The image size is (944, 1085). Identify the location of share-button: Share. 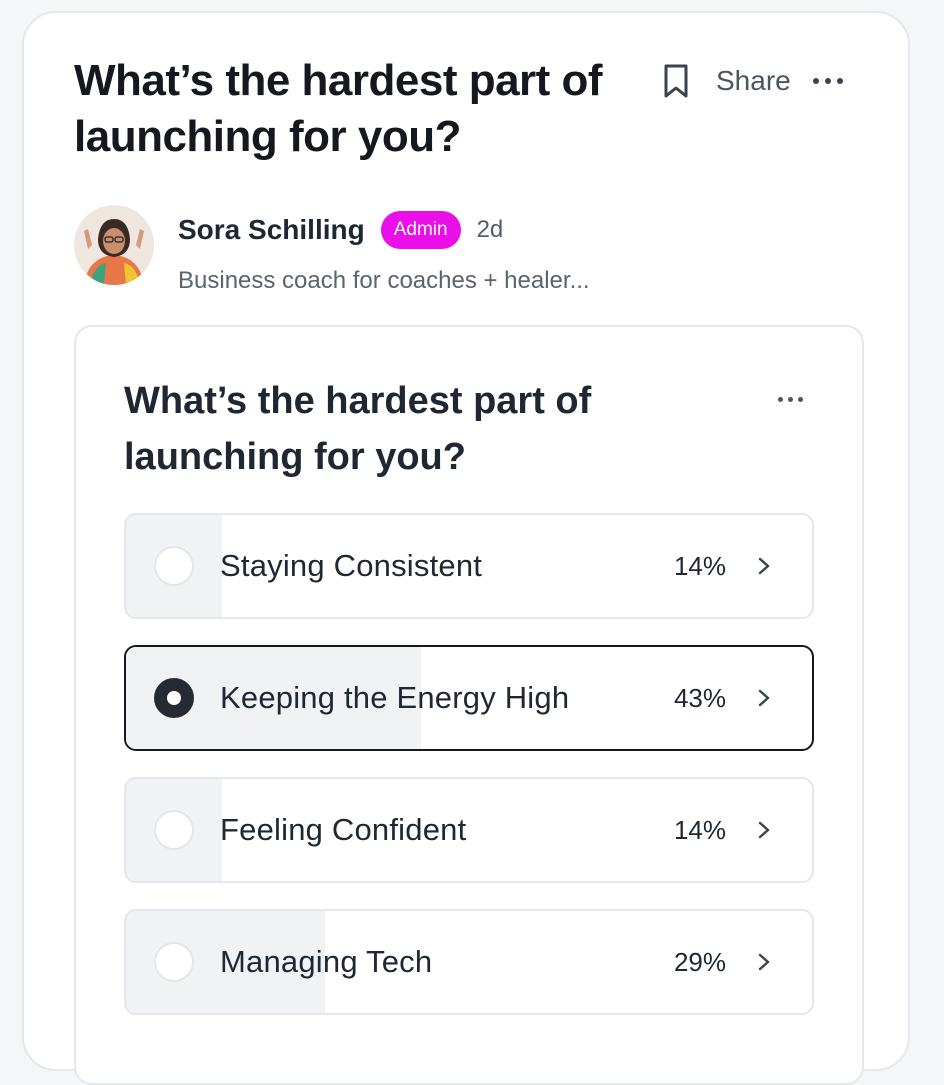
(753, 81).